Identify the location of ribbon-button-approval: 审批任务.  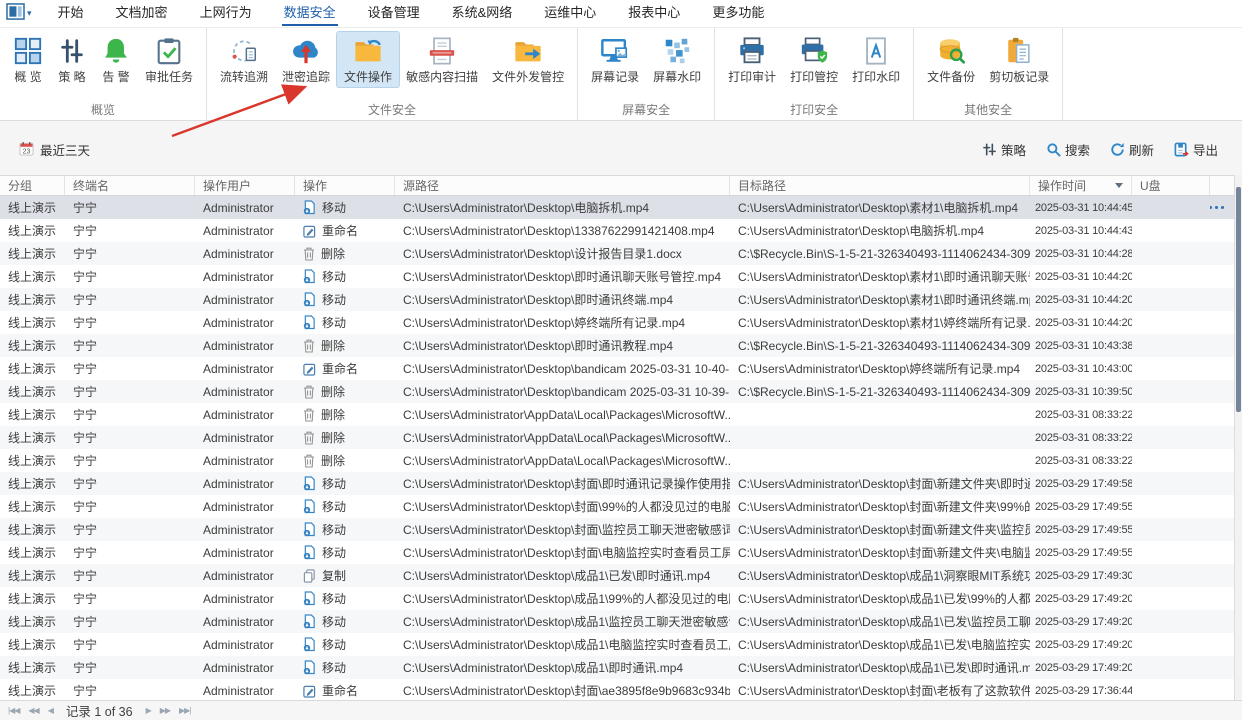
(169, 59).